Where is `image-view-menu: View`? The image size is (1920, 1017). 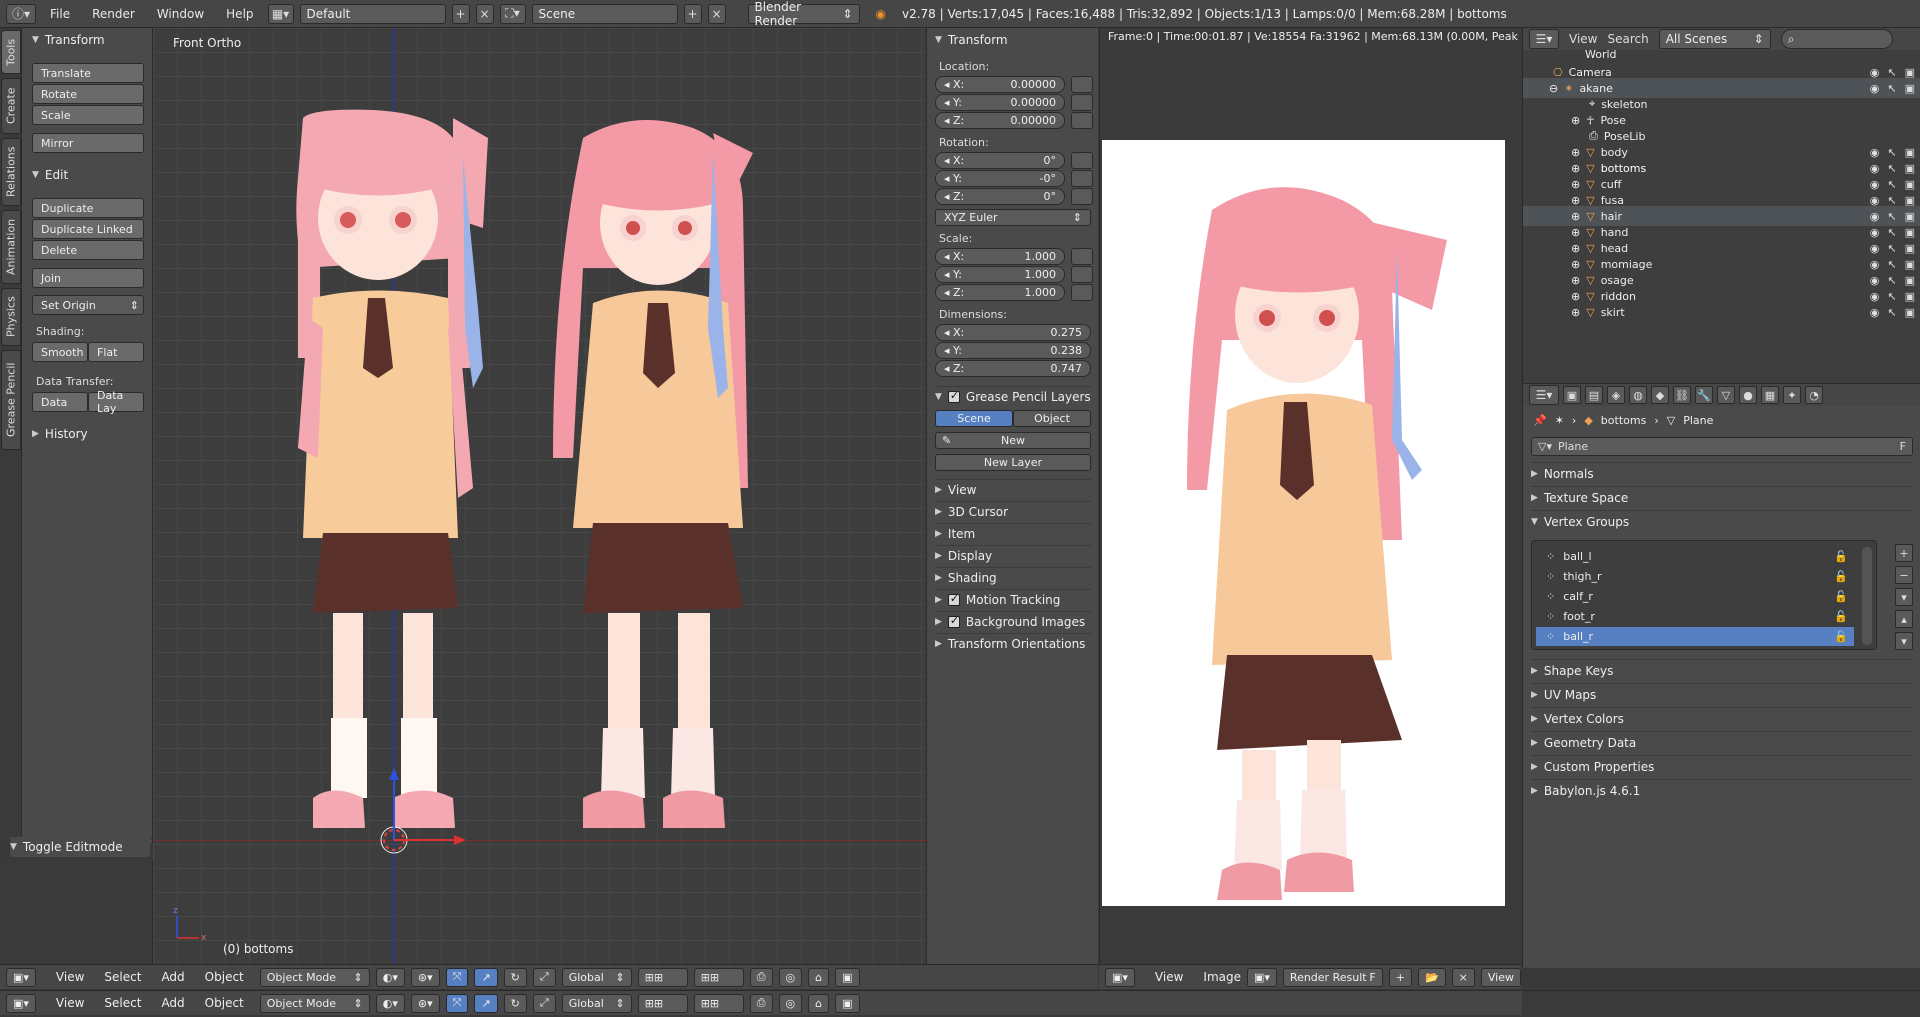 image-view-menu: View is located at coordinates (1169, 977).